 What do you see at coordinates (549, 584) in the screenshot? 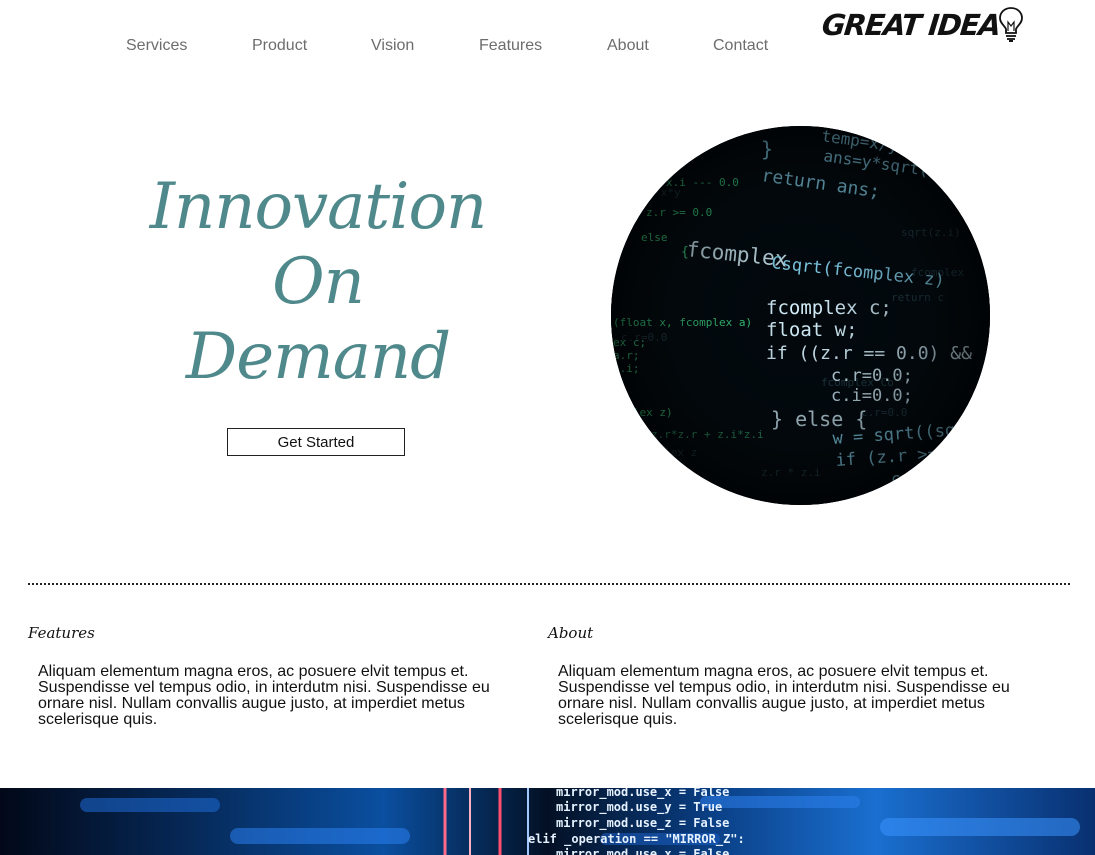
I see `section-divider` at bounding box center [549, 584].